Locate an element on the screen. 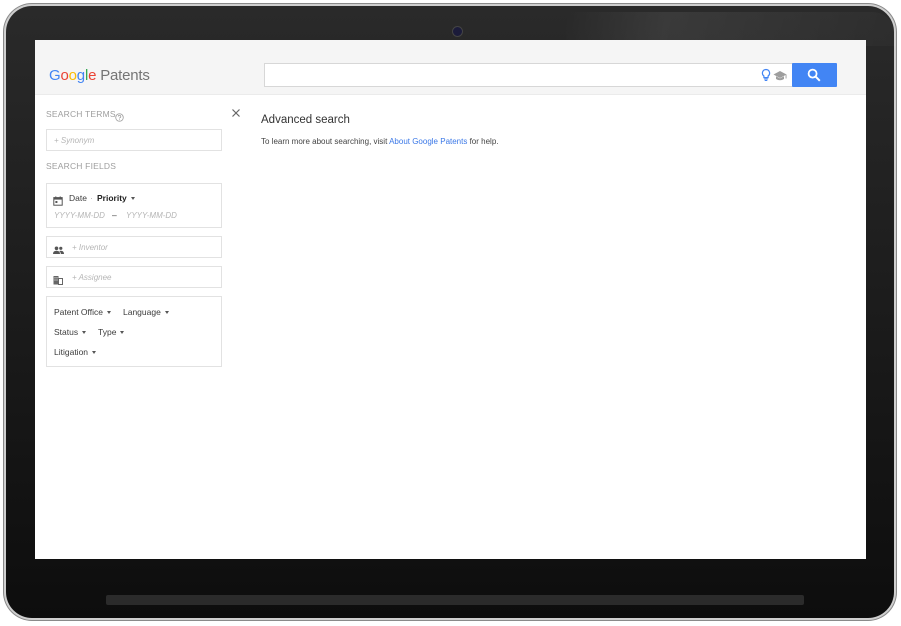 This screenshot has width=901, height=626. type-dropdown: Type is located at coordinates (111, 332).